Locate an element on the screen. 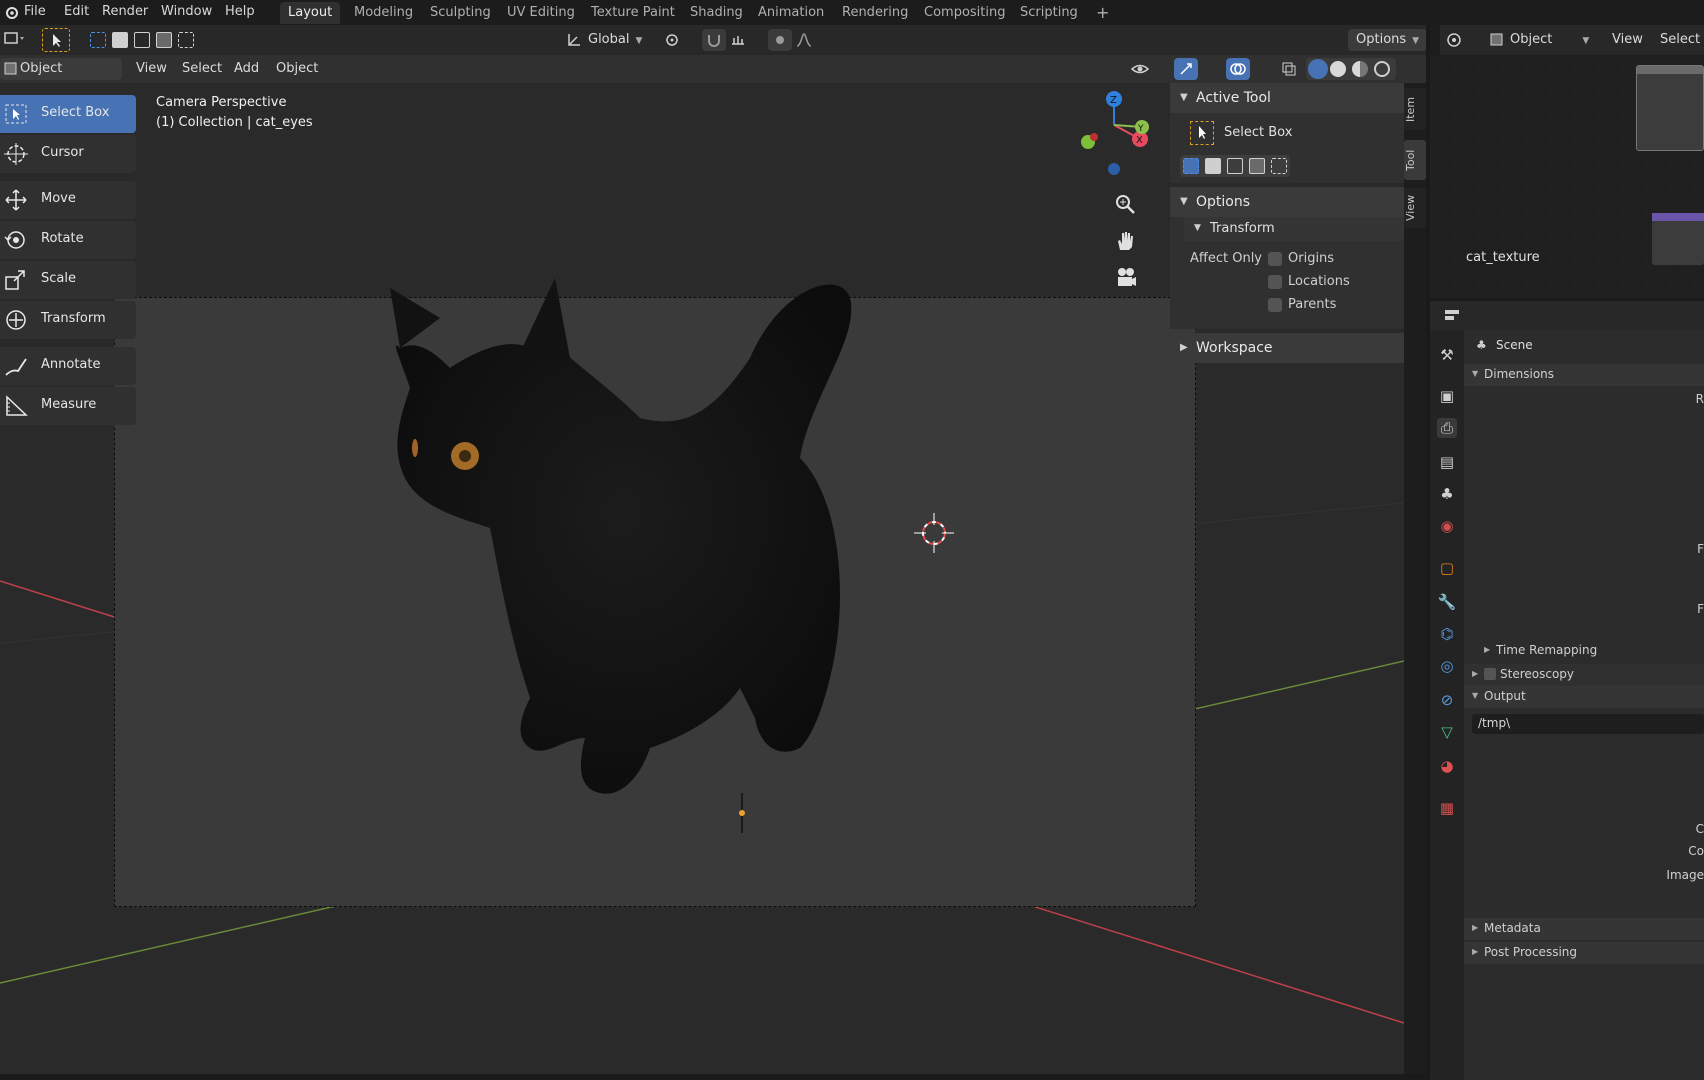  output-panel-header: ▼ Output is located at coordinates (1584, 697).